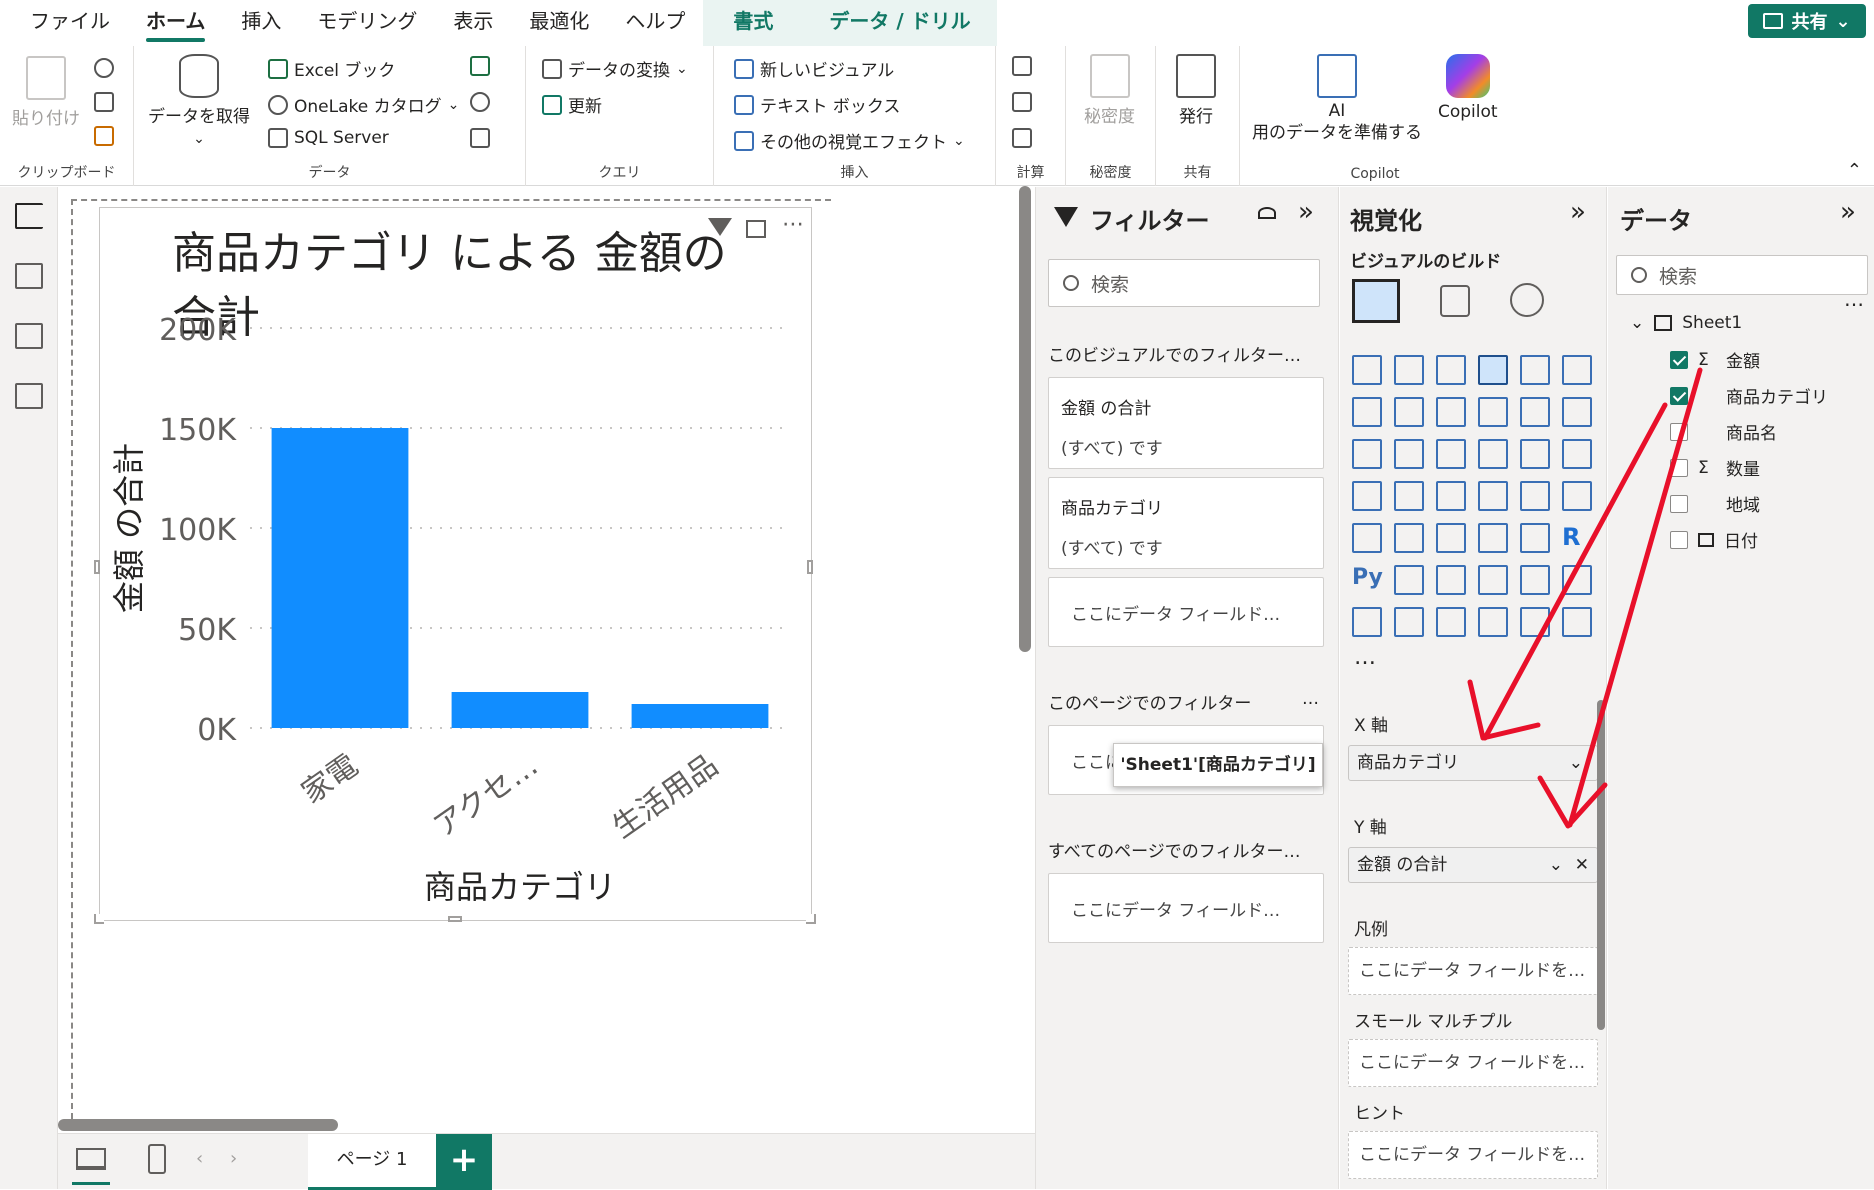 The image size is (1874, 1190). What do you see at coordinates (1468, 88) in the screenshot?
I see `copilot-button: Copilot` at bounding box center [1468, 88].